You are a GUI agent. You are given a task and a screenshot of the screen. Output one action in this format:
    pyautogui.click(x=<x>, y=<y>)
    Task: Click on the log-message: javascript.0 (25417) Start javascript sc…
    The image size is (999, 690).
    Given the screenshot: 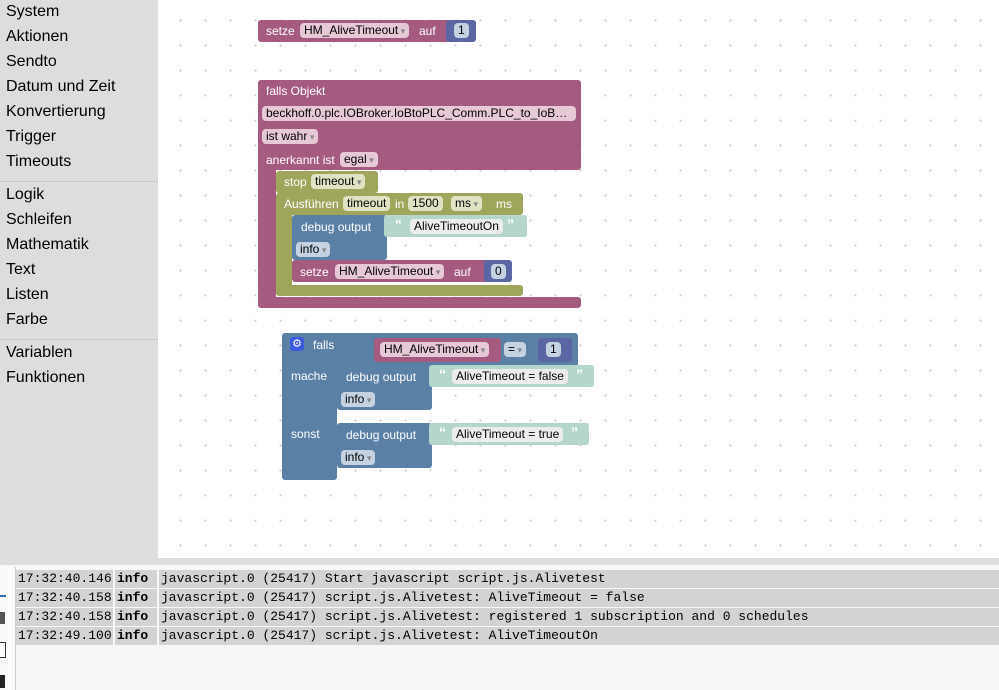 What is the action you would take?
    pyautogui.click(x=579, y=579)
    